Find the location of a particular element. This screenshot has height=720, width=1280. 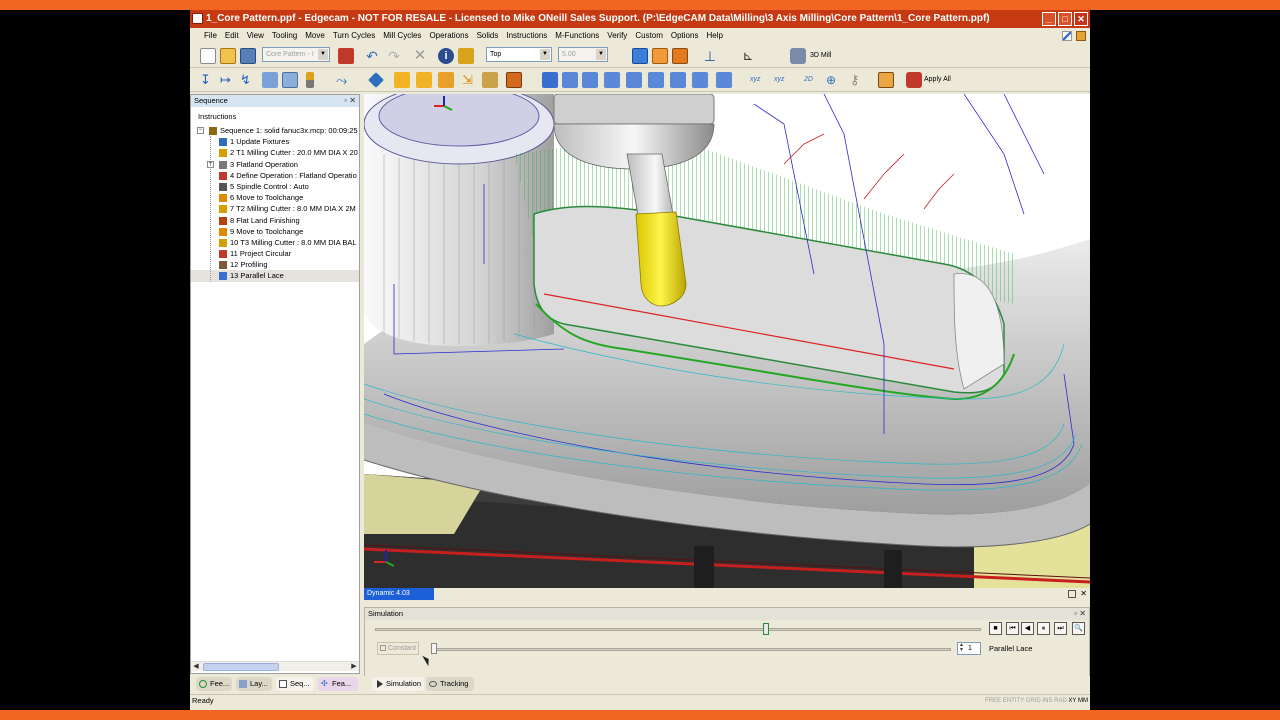

snap-icon: ⊕ is located at coordinates (834, 80).